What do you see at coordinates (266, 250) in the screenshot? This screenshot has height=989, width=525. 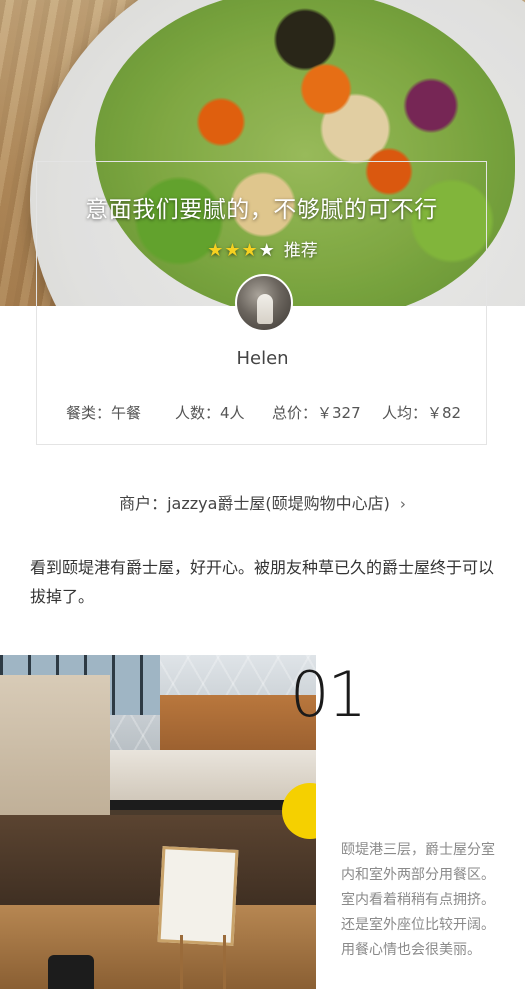 I see `star-outline-icon: ★` at bounding box center [266, 250].